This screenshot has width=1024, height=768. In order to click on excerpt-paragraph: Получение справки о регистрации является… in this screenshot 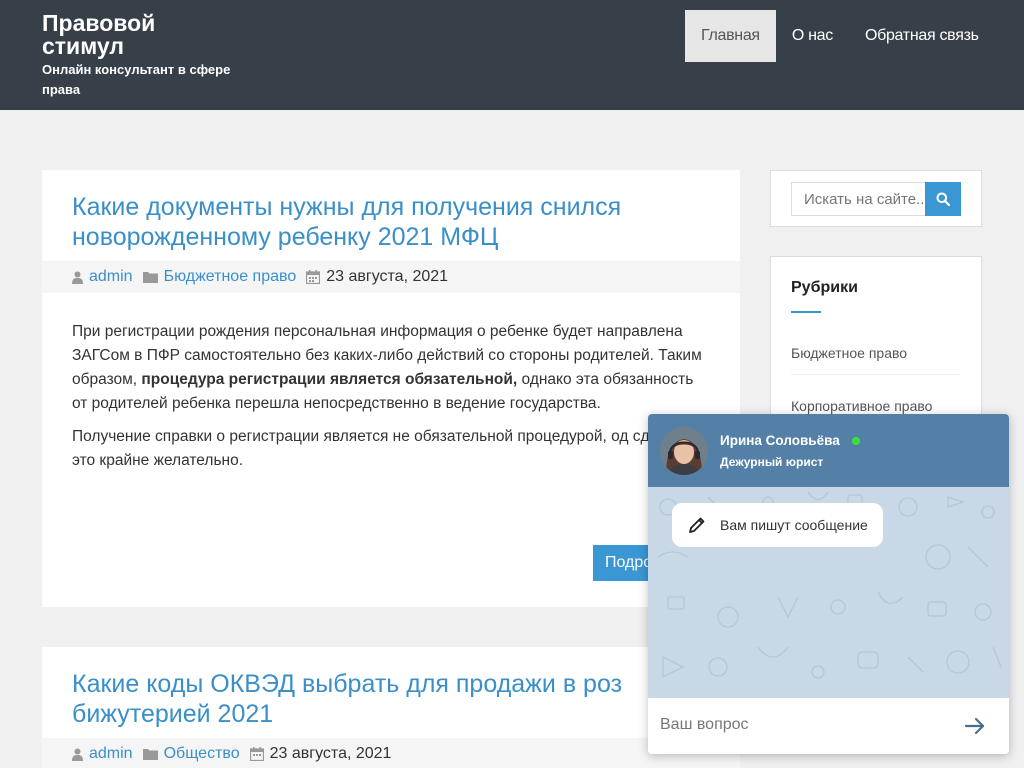, I will do `click(381, 448)`.